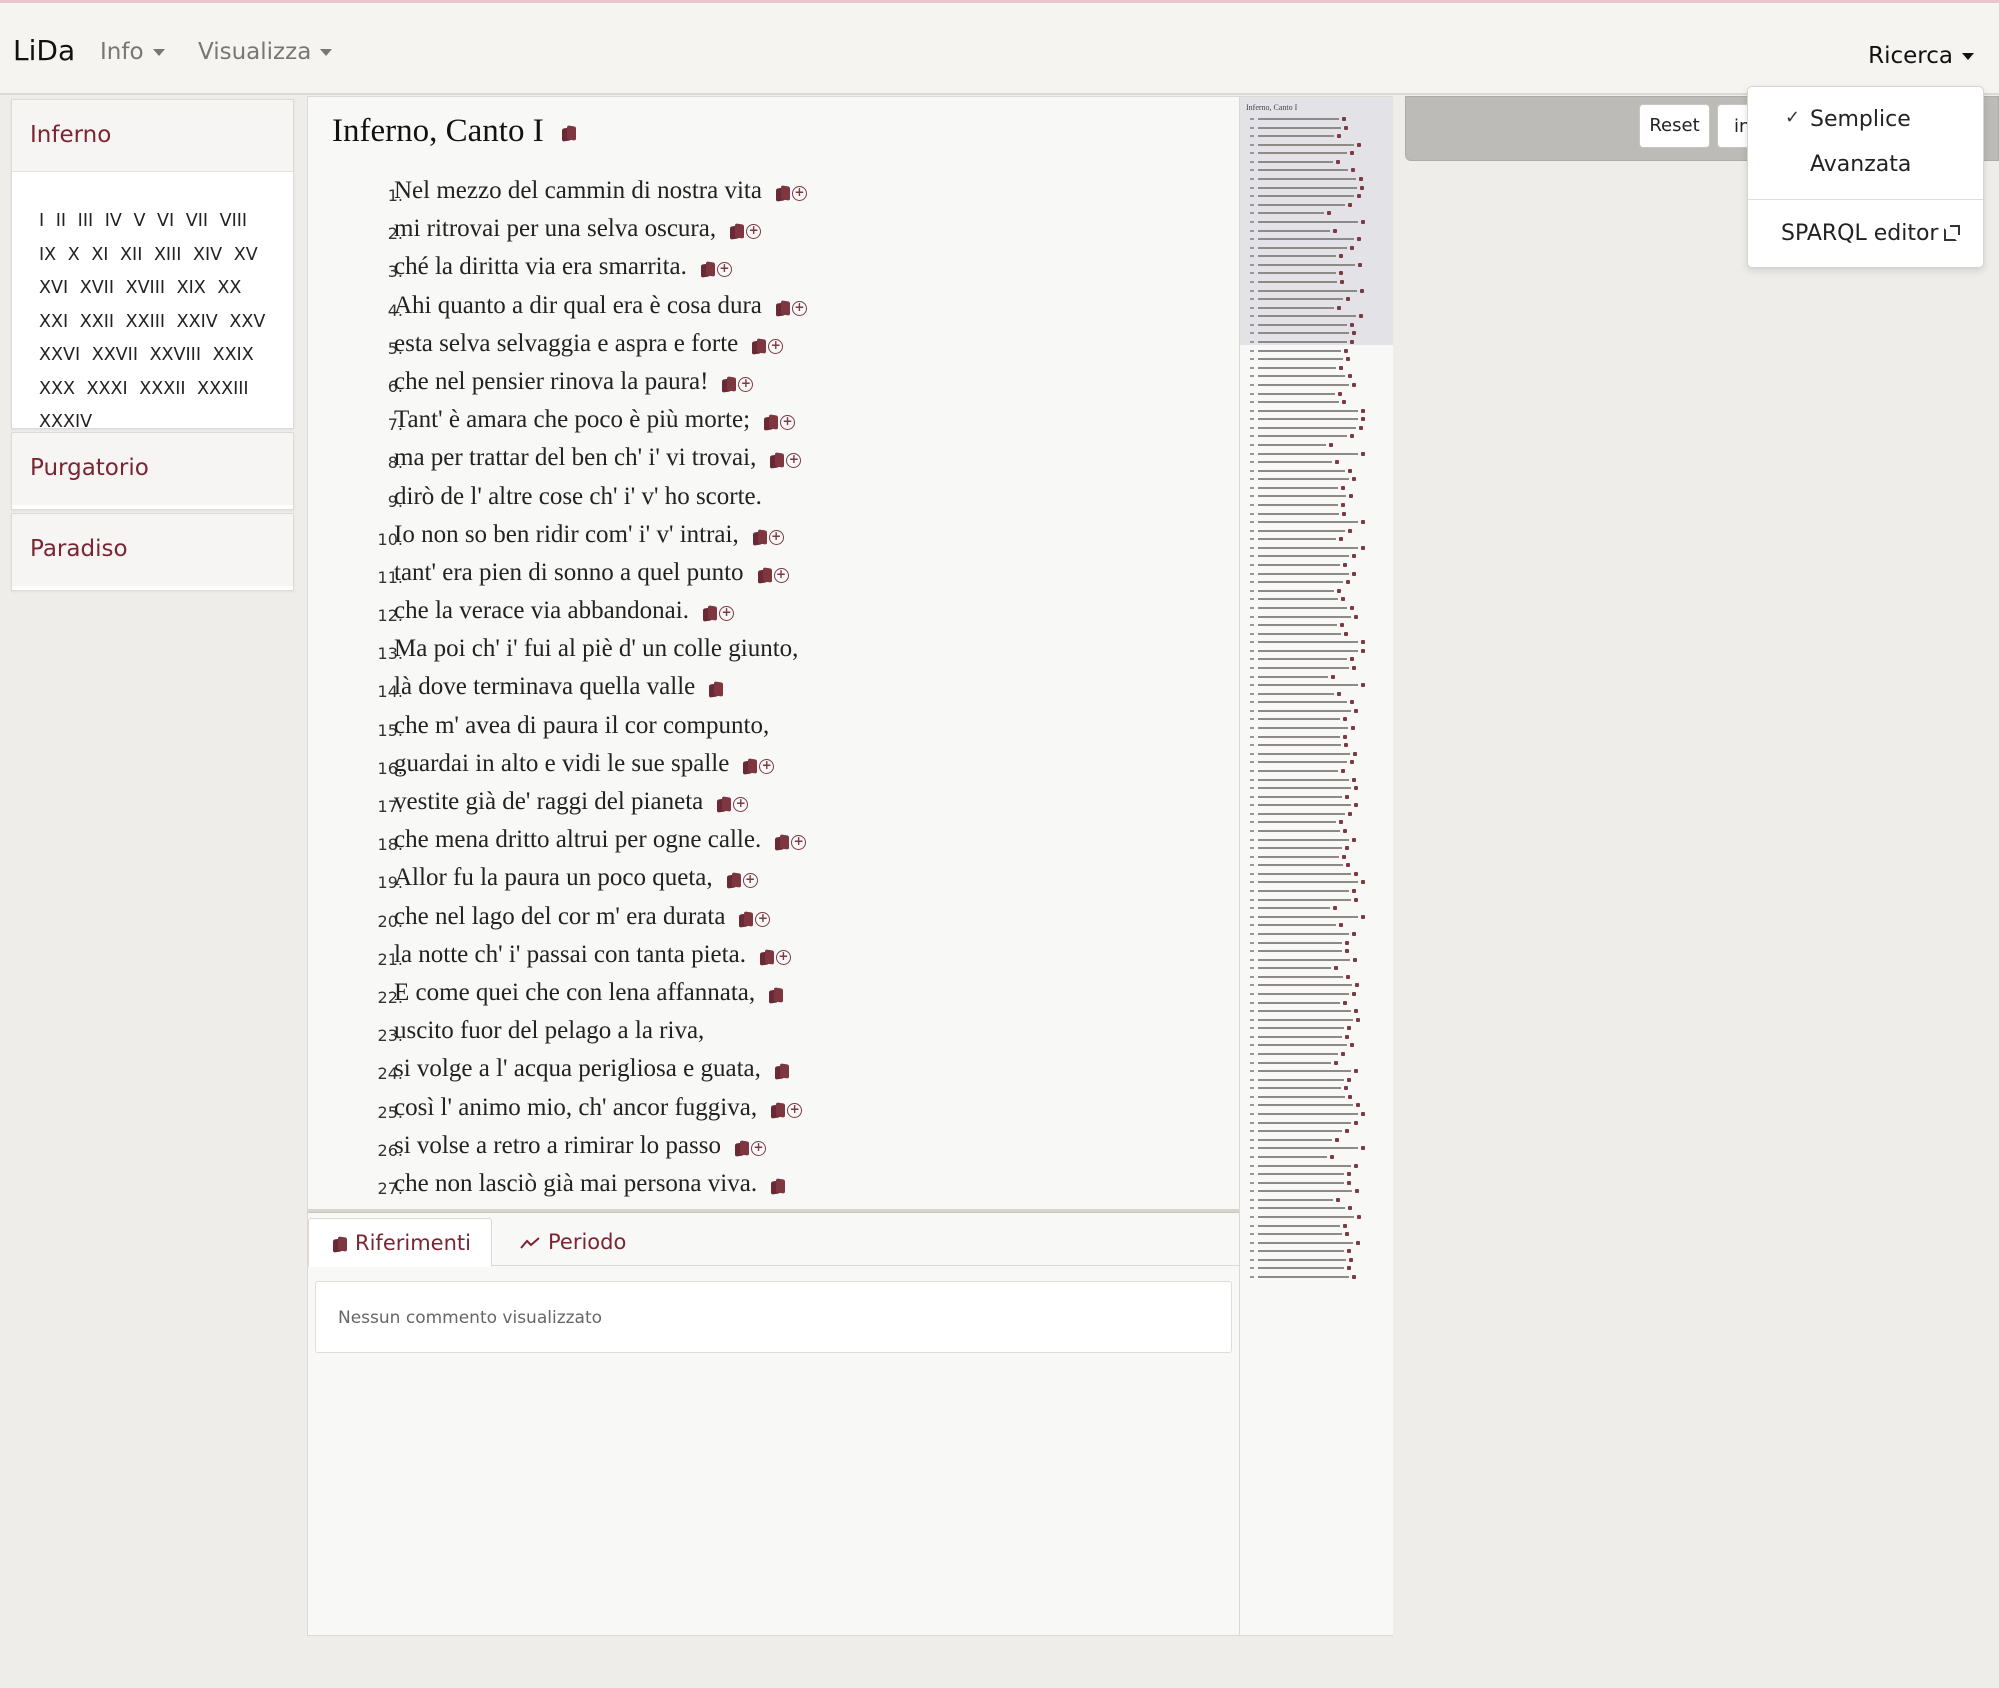 The height and width of the screenshot is (1688, 1999). I want to click on canto-link: XXIV, so click(197, 322).